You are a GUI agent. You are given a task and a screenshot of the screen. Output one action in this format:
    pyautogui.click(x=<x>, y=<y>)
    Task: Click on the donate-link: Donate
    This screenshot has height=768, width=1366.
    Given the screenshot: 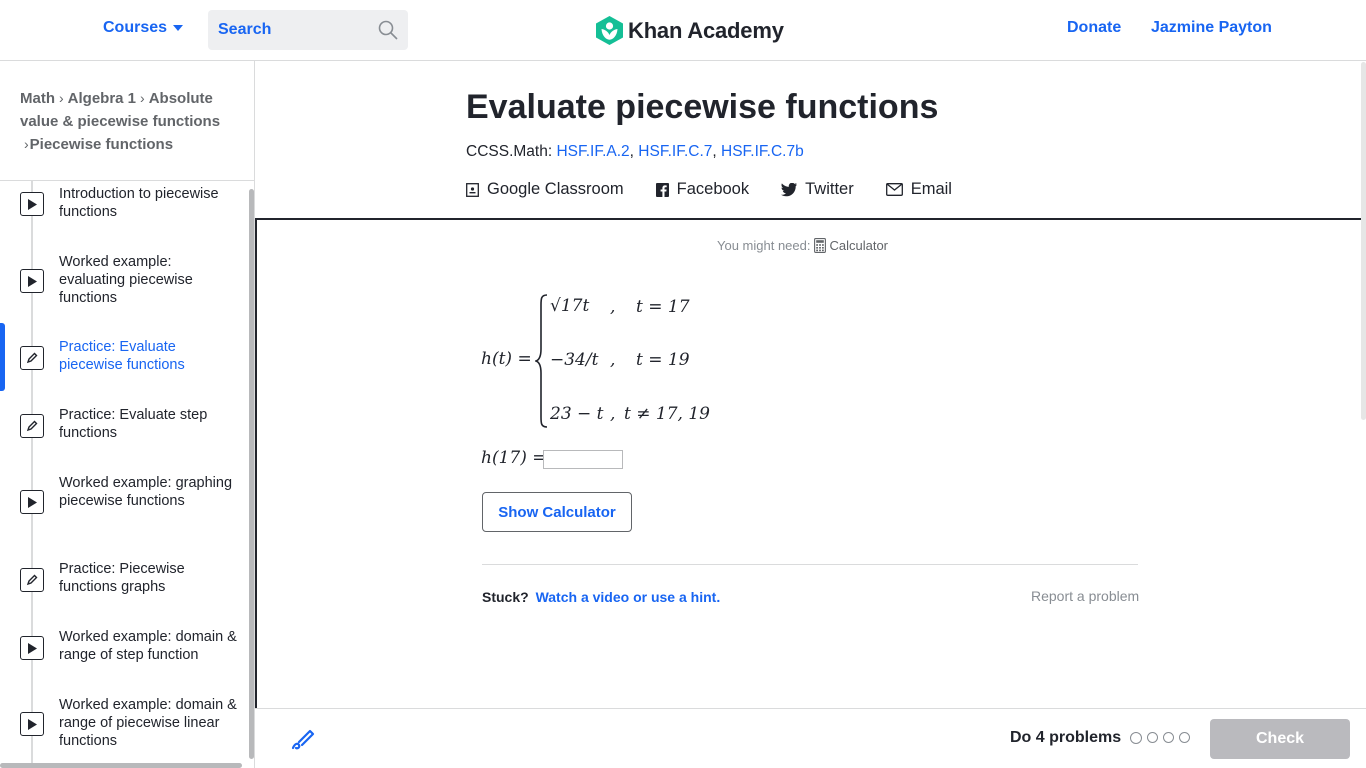 What is the action you would take?
    pyautogui.click(x=1094, y=28)
    